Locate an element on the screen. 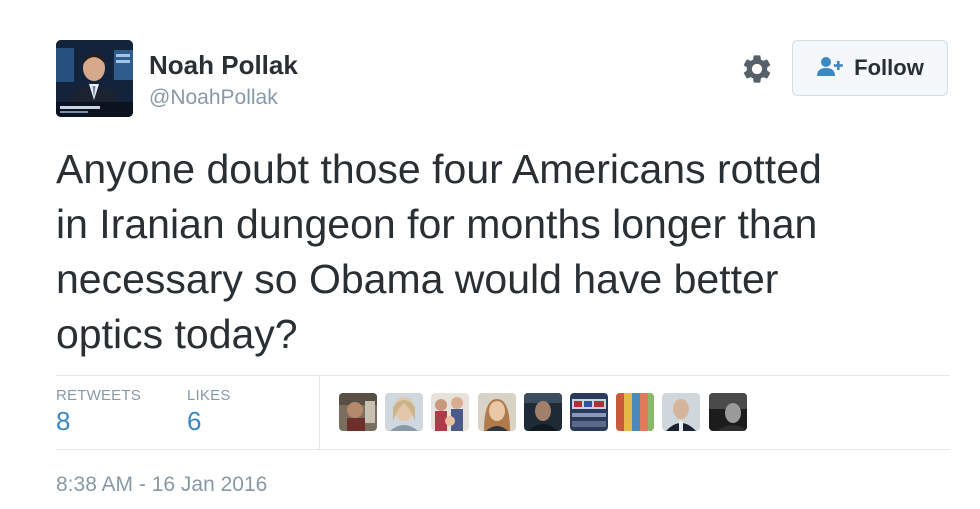  likes-count: 6 is located at coordinates (194, 421).